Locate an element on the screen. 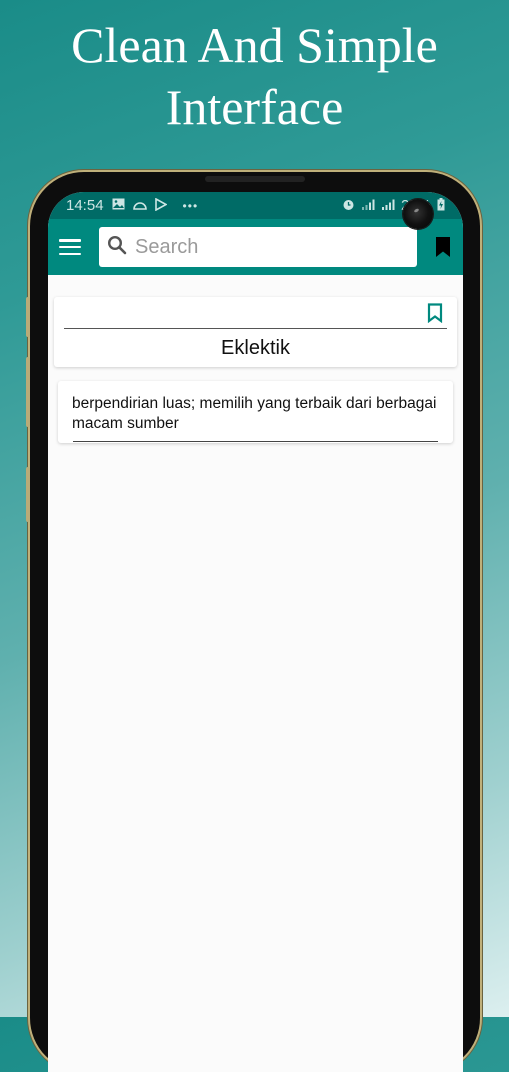 The width and height of the screenshot is (509, 1072). search-bar is located at coordinates (258, 247).